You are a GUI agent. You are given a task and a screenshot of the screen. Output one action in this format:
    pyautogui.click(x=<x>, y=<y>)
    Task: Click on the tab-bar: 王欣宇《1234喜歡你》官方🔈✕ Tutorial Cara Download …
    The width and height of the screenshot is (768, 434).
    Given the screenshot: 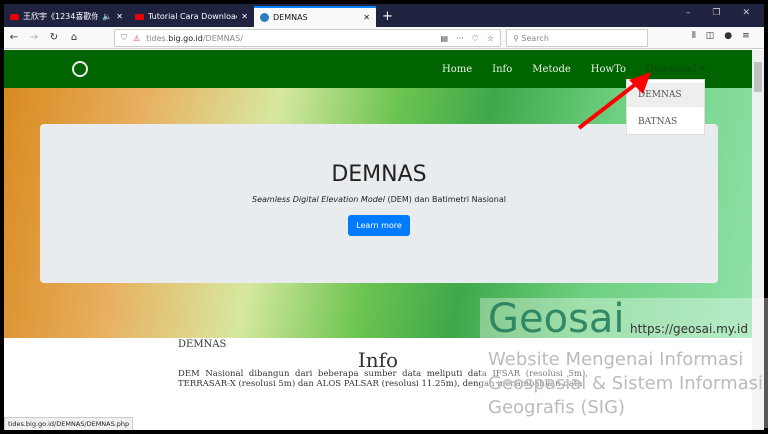 What is the action you would take?
    pyautogui.click(x=384, y=15)
    